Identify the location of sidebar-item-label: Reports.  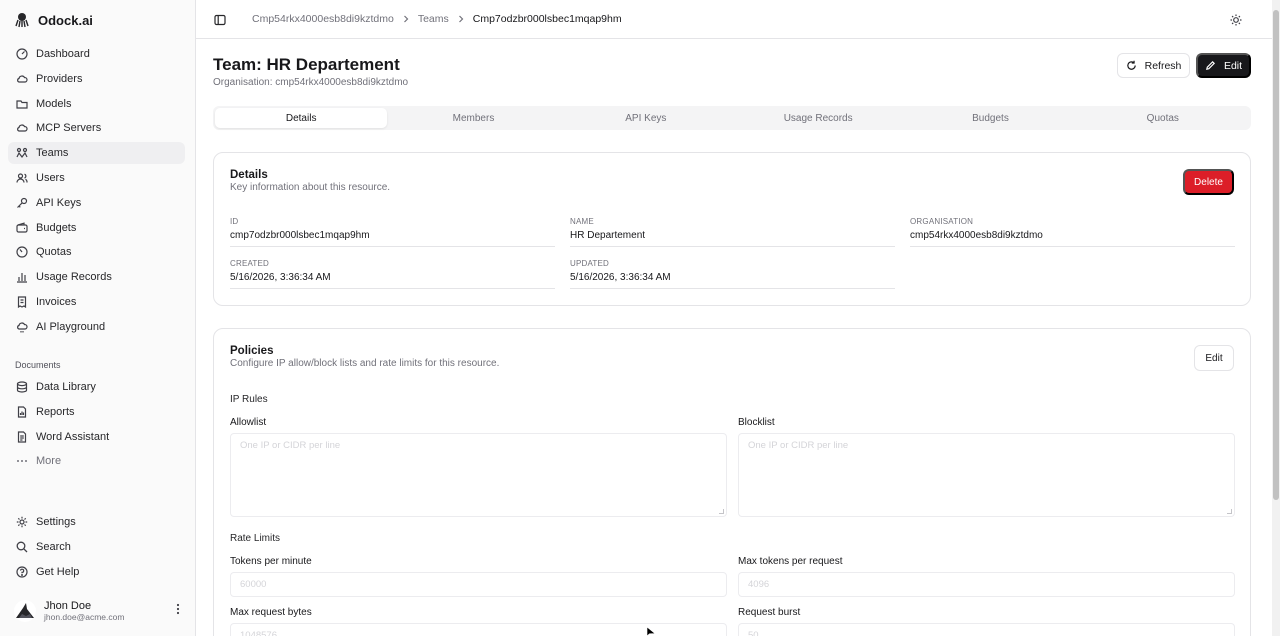
(55, 411).